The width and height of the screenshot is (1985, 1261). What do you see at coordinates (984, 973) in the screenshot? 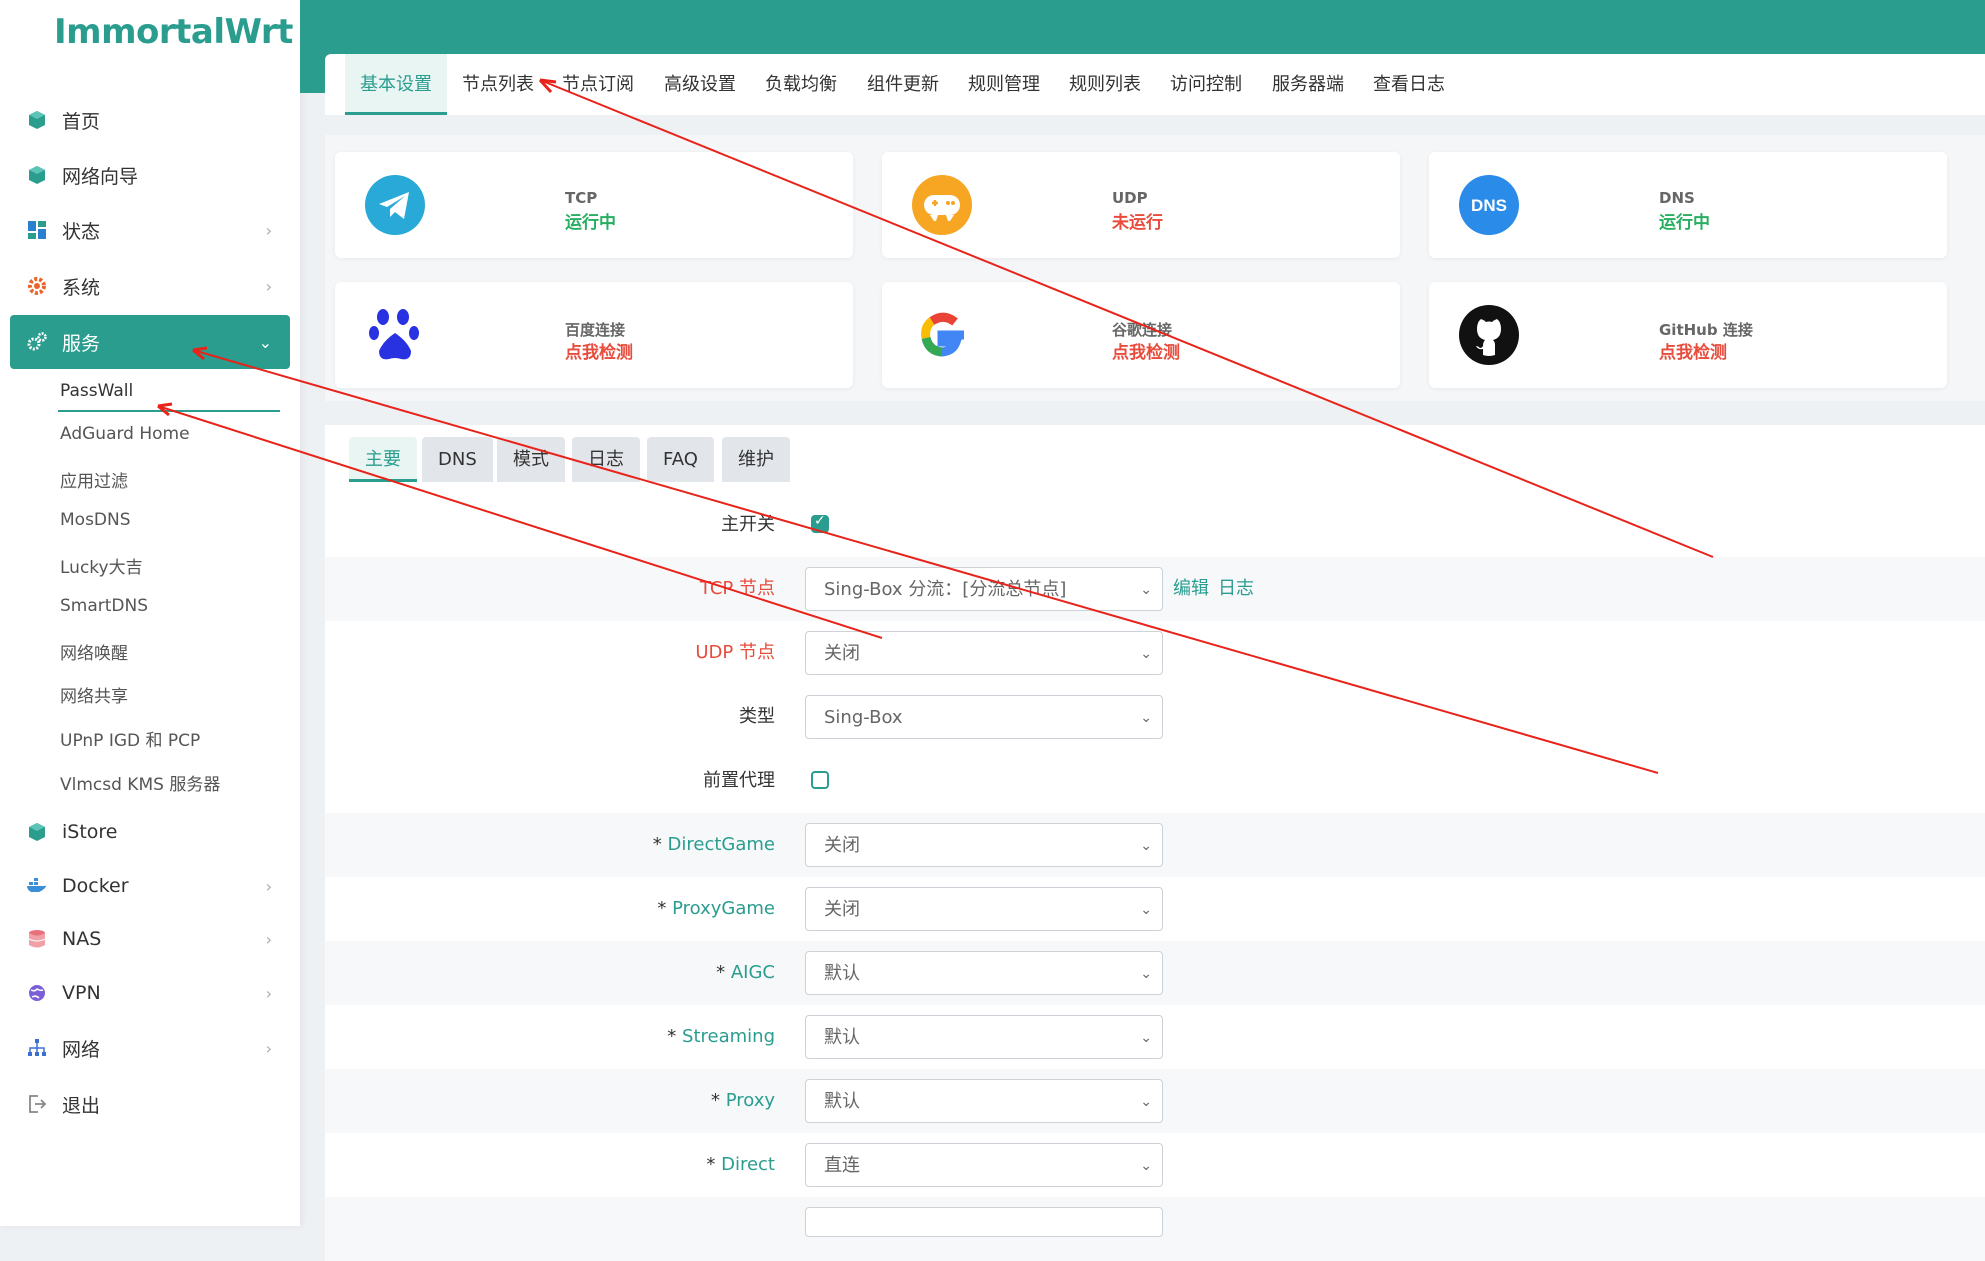
I see `aigc-select: 默认 ⌄` at bounding box center [984, 973].